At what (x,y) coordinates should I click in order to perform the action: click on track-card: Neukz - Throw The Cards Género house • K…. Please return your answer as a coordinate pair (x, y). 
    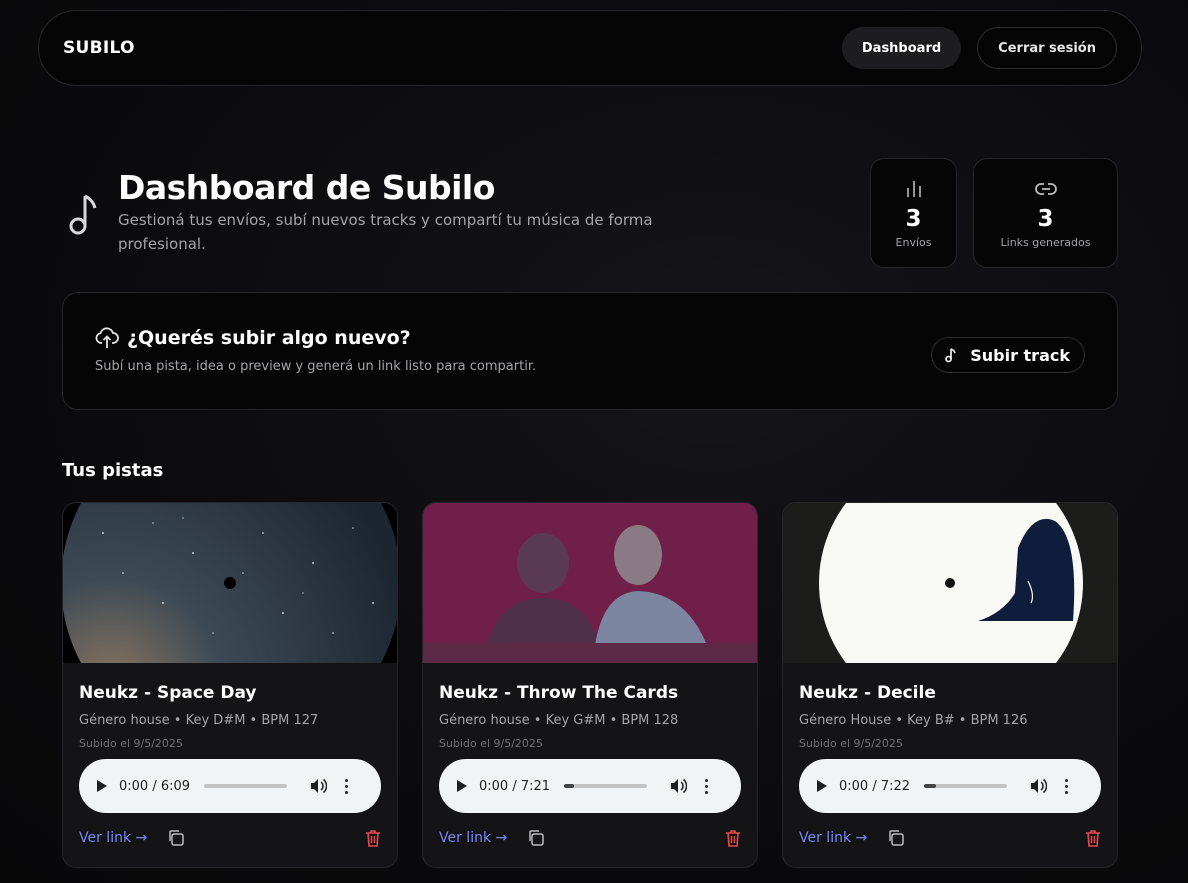
    Looking at the image, I should click on (590, 685).